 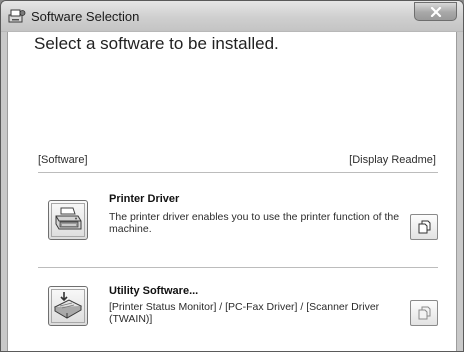 What do you see at coordinates (435, 11) in the screenshot?
I see `close-button` at bounding box center [435, 11].